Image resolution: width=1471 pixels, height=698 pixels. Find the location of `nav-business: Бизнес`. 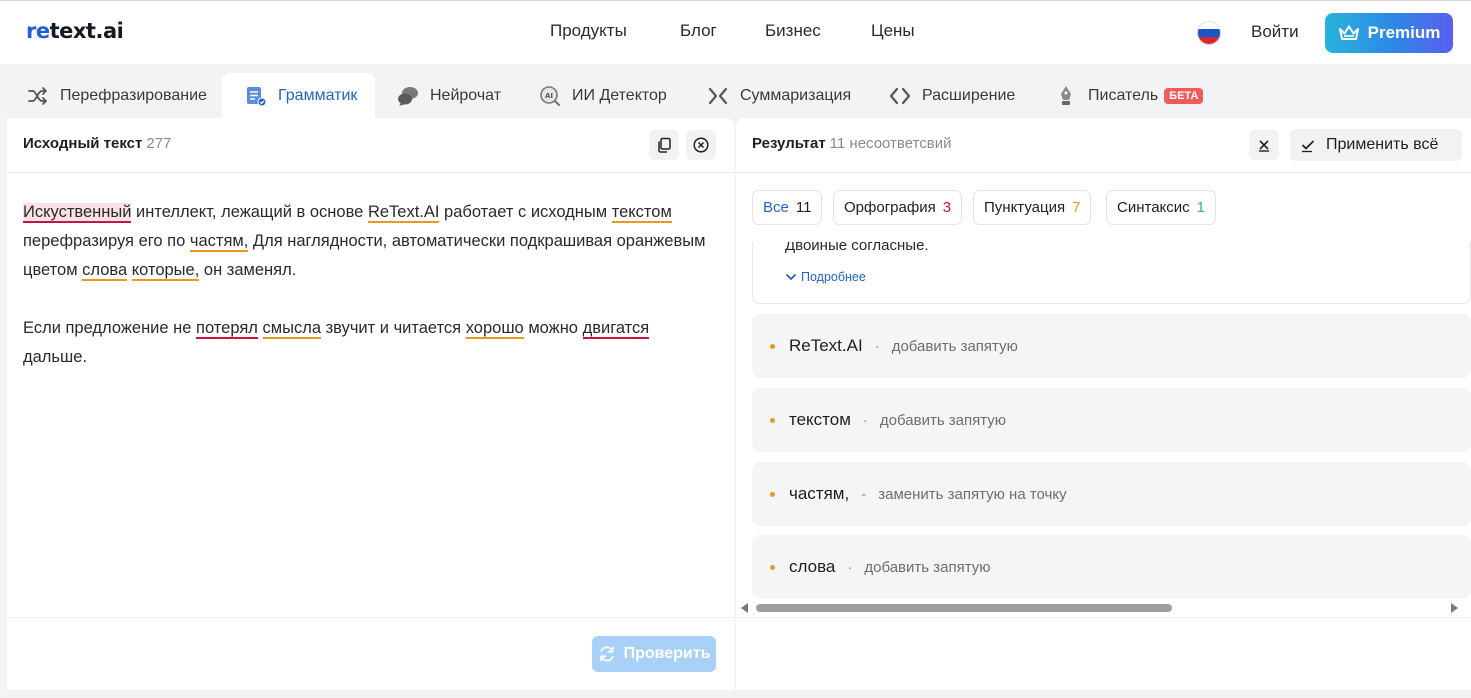

nav-business: Бизнес is located at coordinates (793, 31).